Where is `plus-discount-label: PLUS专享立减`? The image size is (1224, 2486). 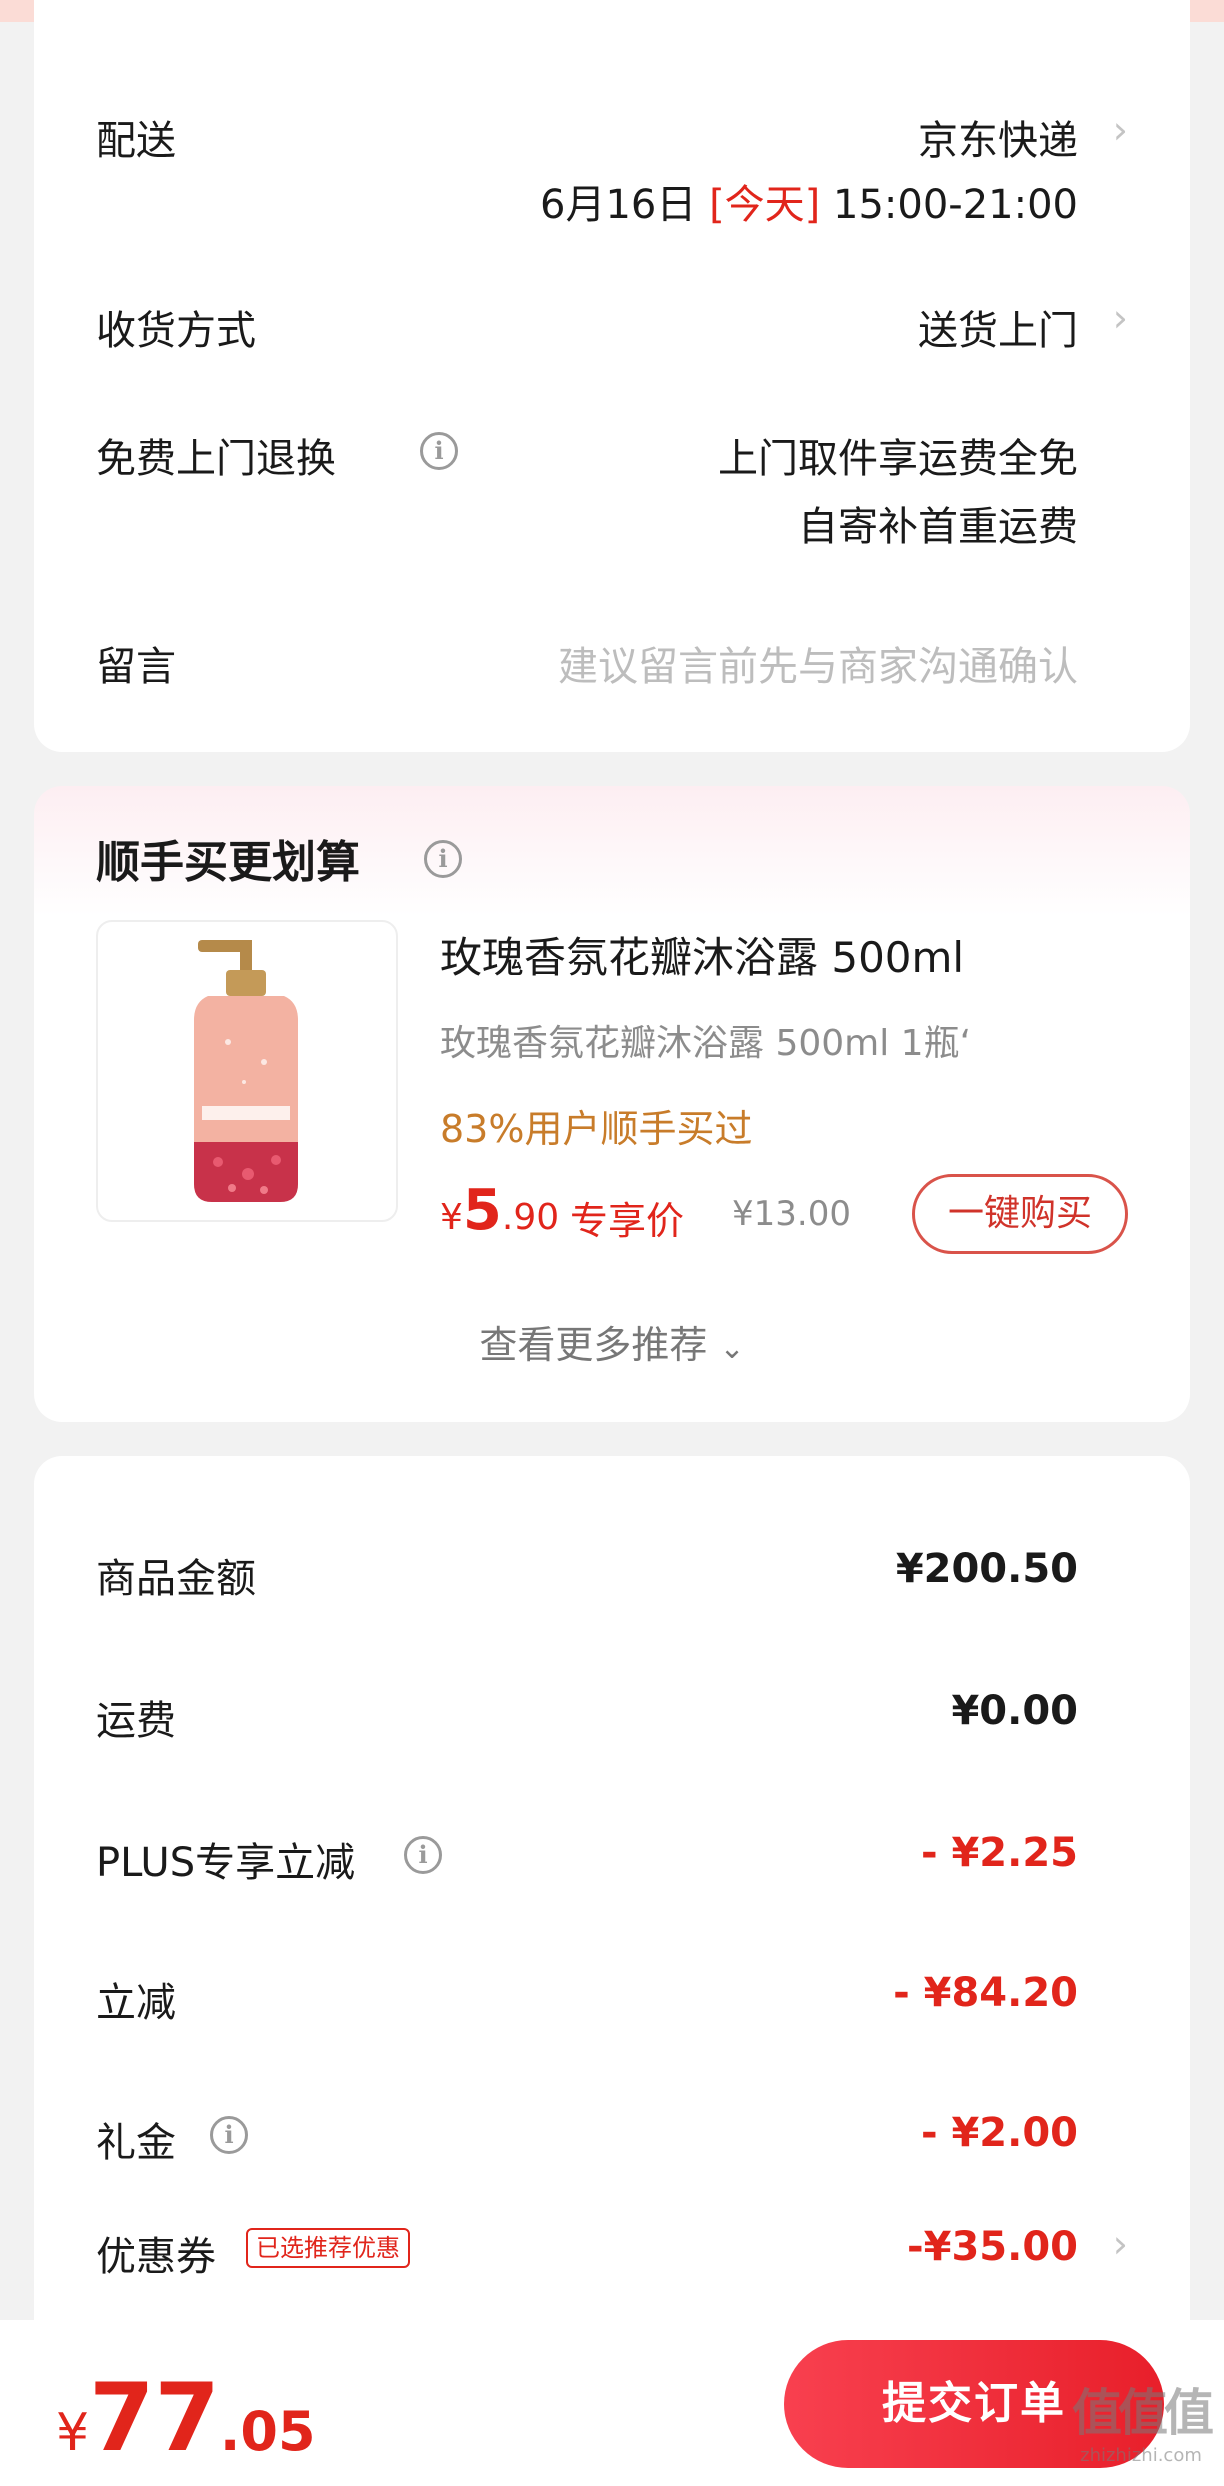
plus-discount-label: PLUS专享立减 is located at coordinates (226, 1863).